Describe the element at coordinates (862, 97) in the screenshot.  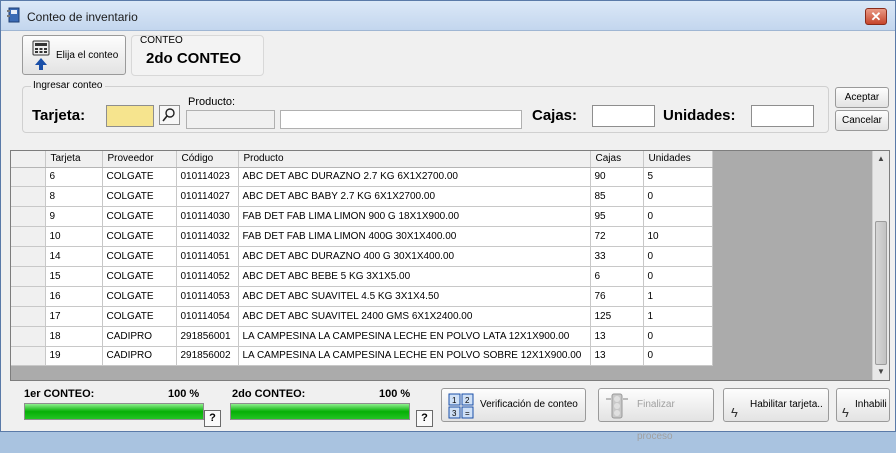
I see `accept-button: Aceptar` at that location.